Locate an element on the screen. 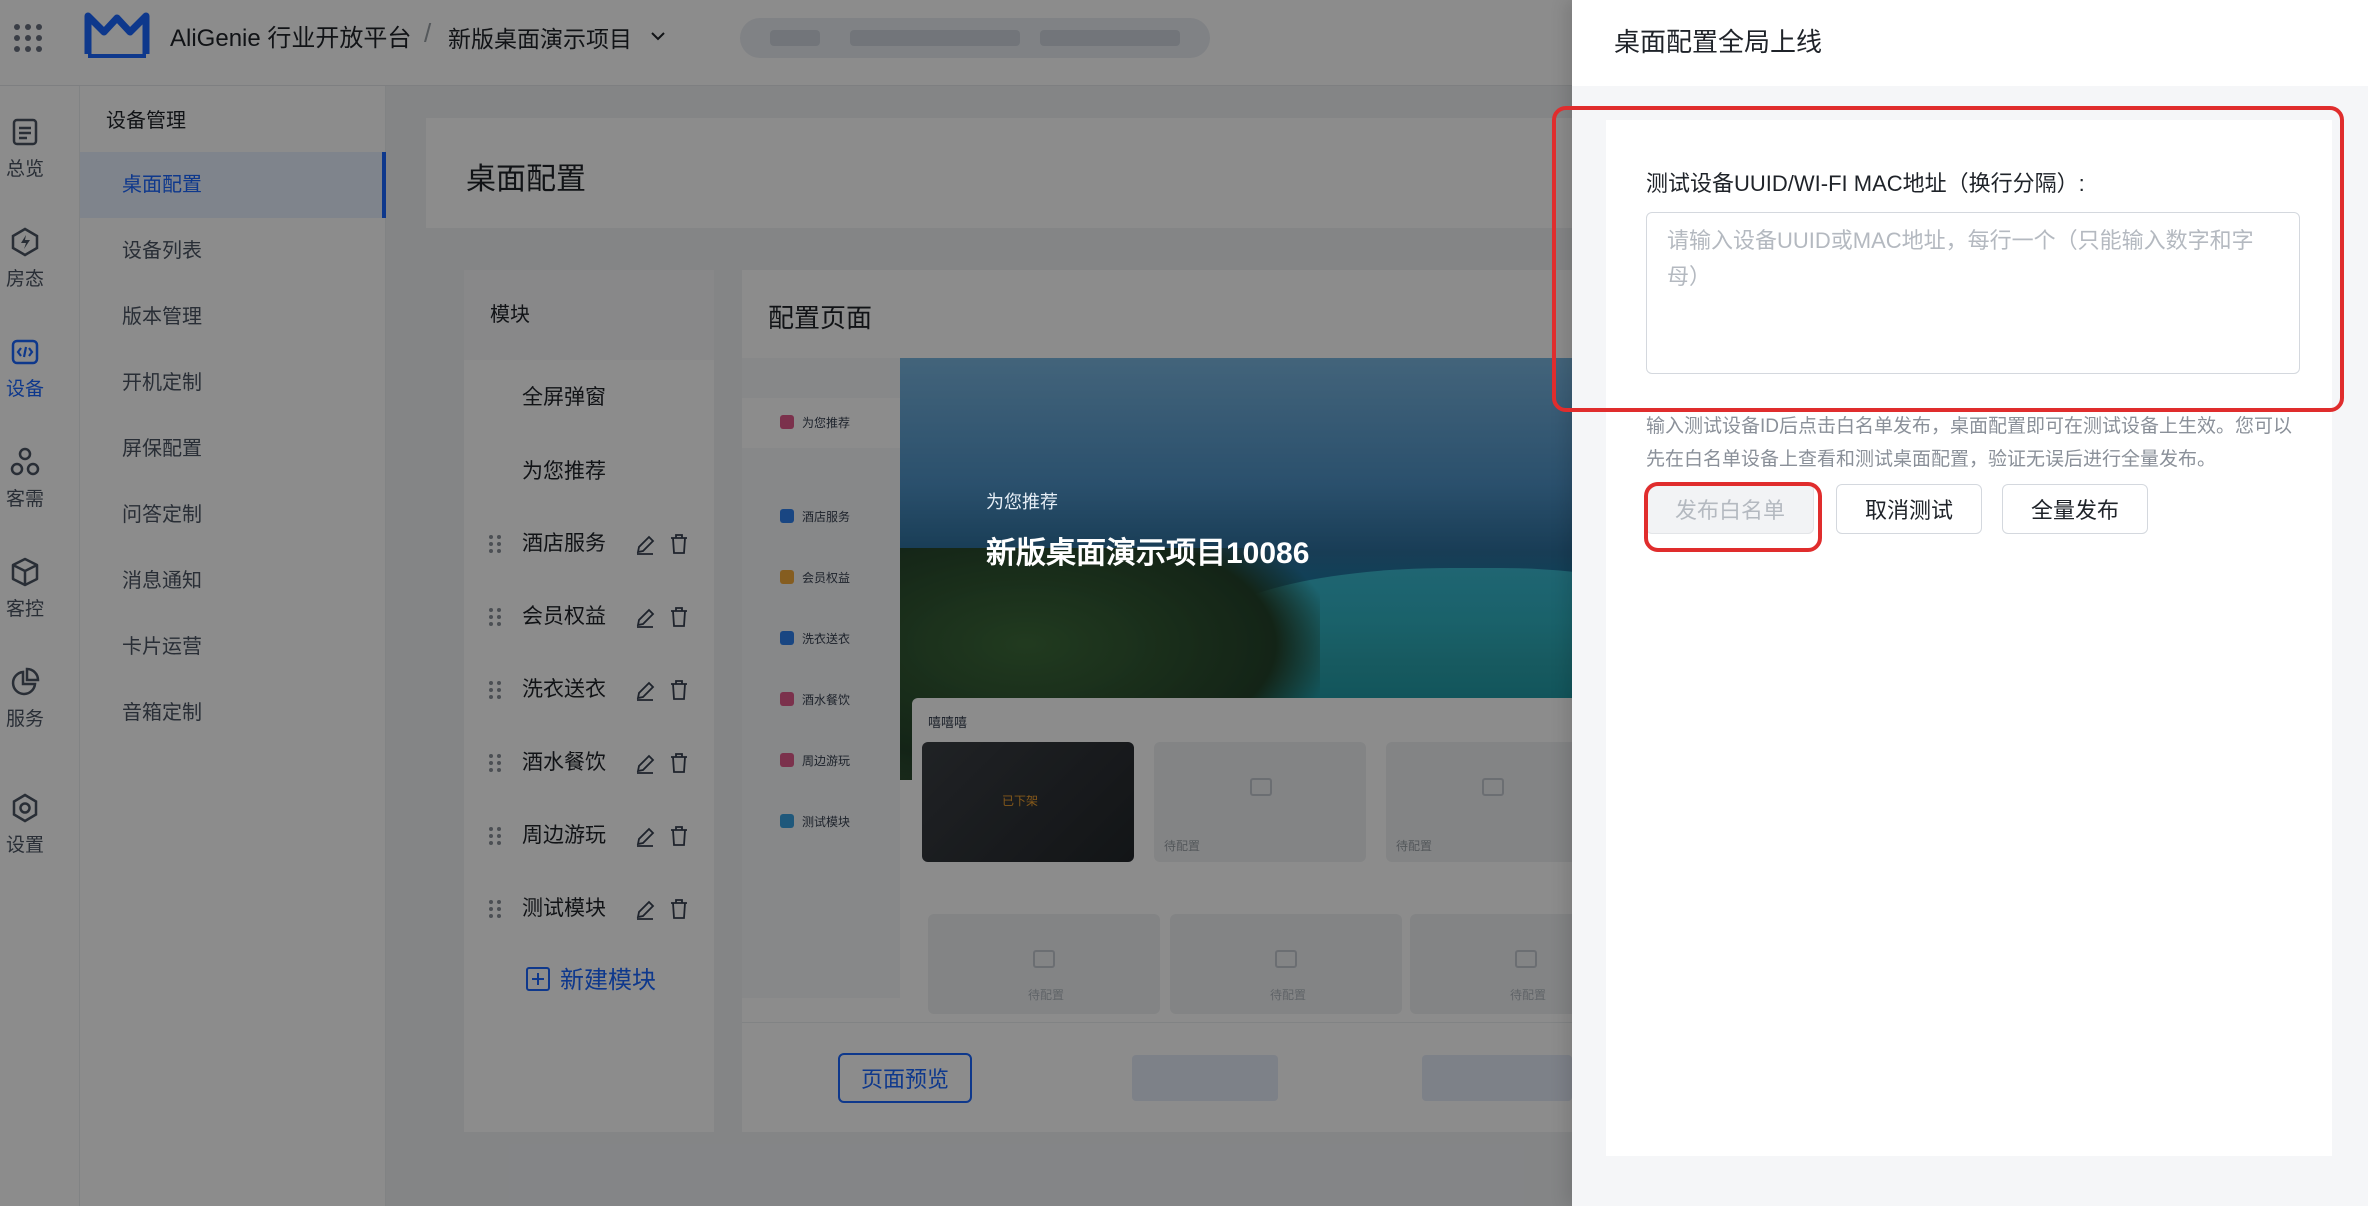 The height and width of the screenshot is (1206, 2368). cancel-test-button: 取消测试 is located at coordinates (1909, 509).